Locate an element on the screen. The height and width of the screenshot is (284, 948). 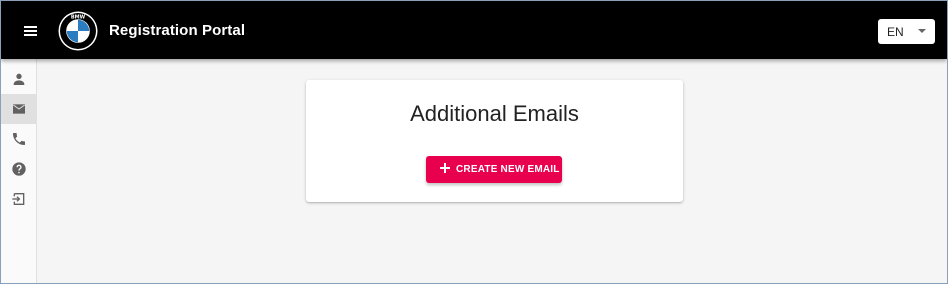
logout-icon is located at coordinates (18, 199).